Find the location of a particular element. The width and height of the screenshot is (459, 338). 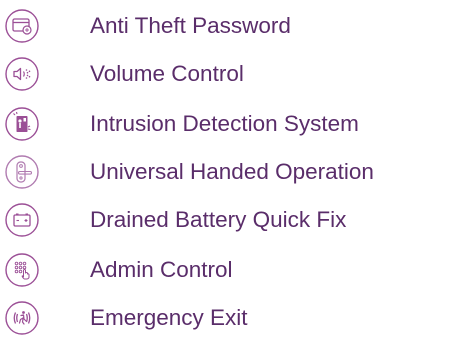

feature-item-drained-battery: Drained Battery Quick Fix is located at coordinates (229, 220).